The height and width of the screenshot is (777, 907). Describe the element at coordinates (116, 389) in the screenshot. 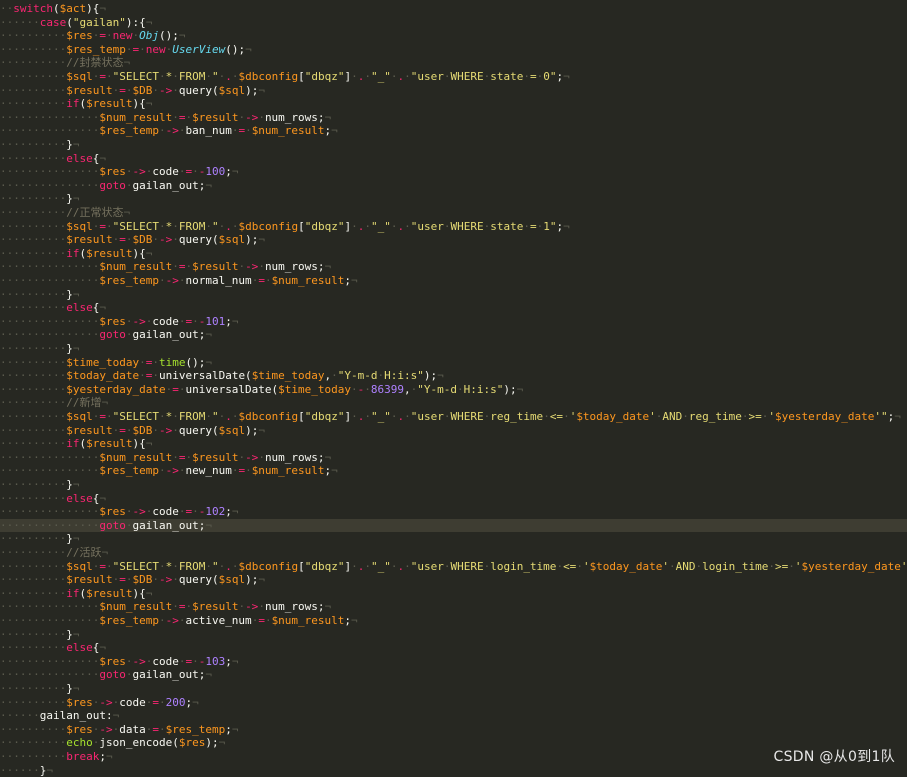

I see `code-token: $yesterday_date` at that location.